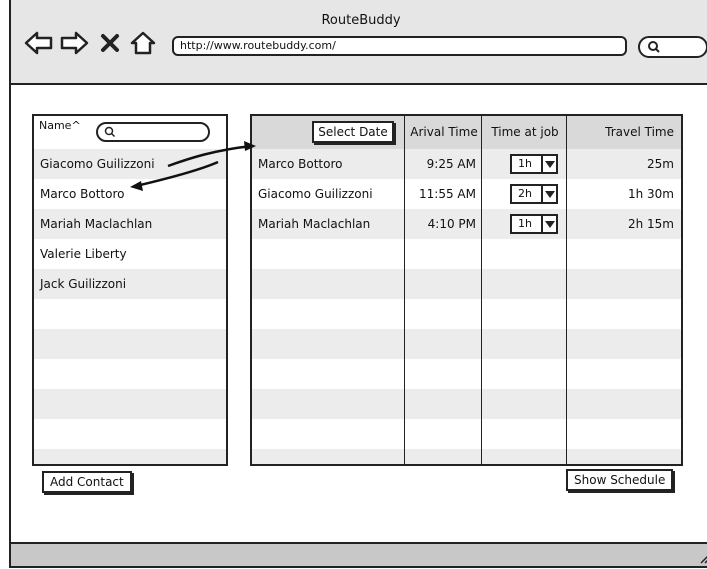  I want to click on window-title: RouteBuddy, so click(361, 20).